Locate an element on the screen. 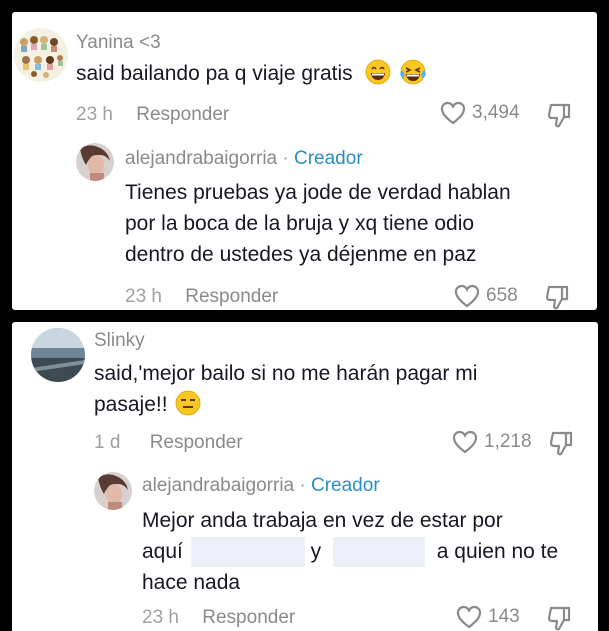 The width and height of the screenshot is (609, 631). comment-text: said bailando pa q viaje gratis is located at coordinates (251, 76).